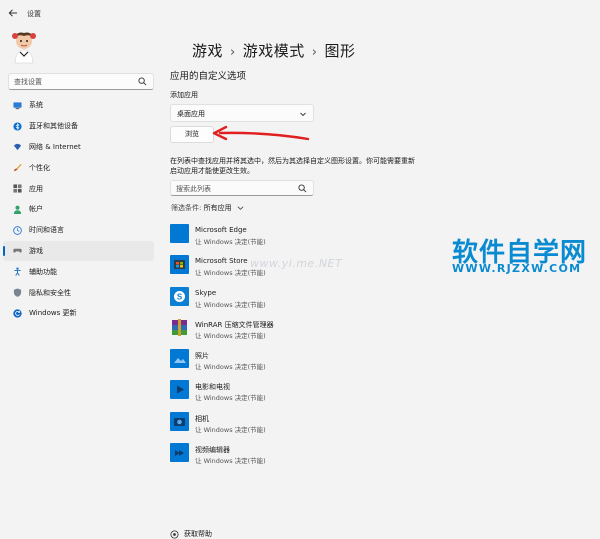 This screenshot has width=600, height=539. What do you see at coordinates (174, 534) in the screenshot?
I see `help-icon` at bounding box center [174, 534].